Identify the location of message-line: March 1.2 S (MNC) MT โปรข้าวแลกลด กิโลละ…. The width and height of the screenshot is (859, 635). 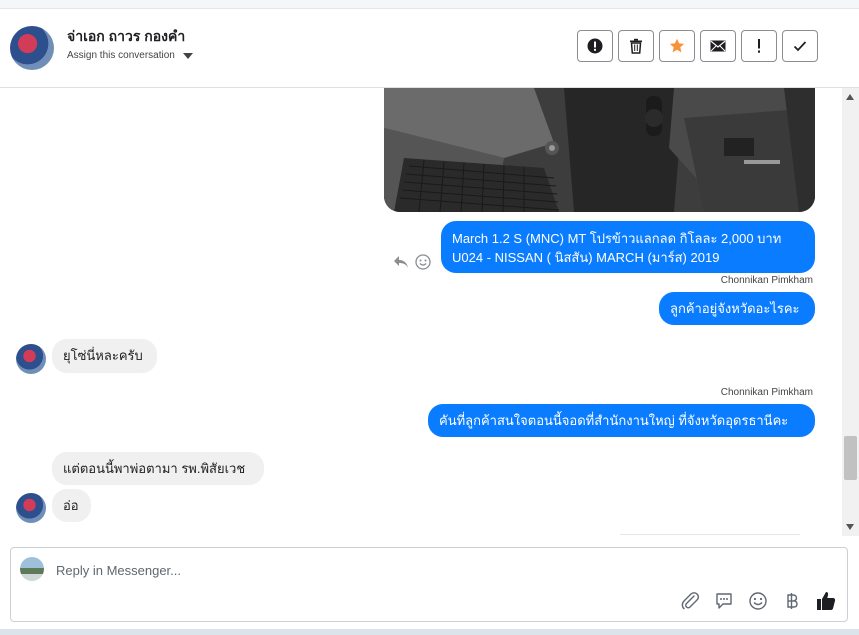
(617, 238).